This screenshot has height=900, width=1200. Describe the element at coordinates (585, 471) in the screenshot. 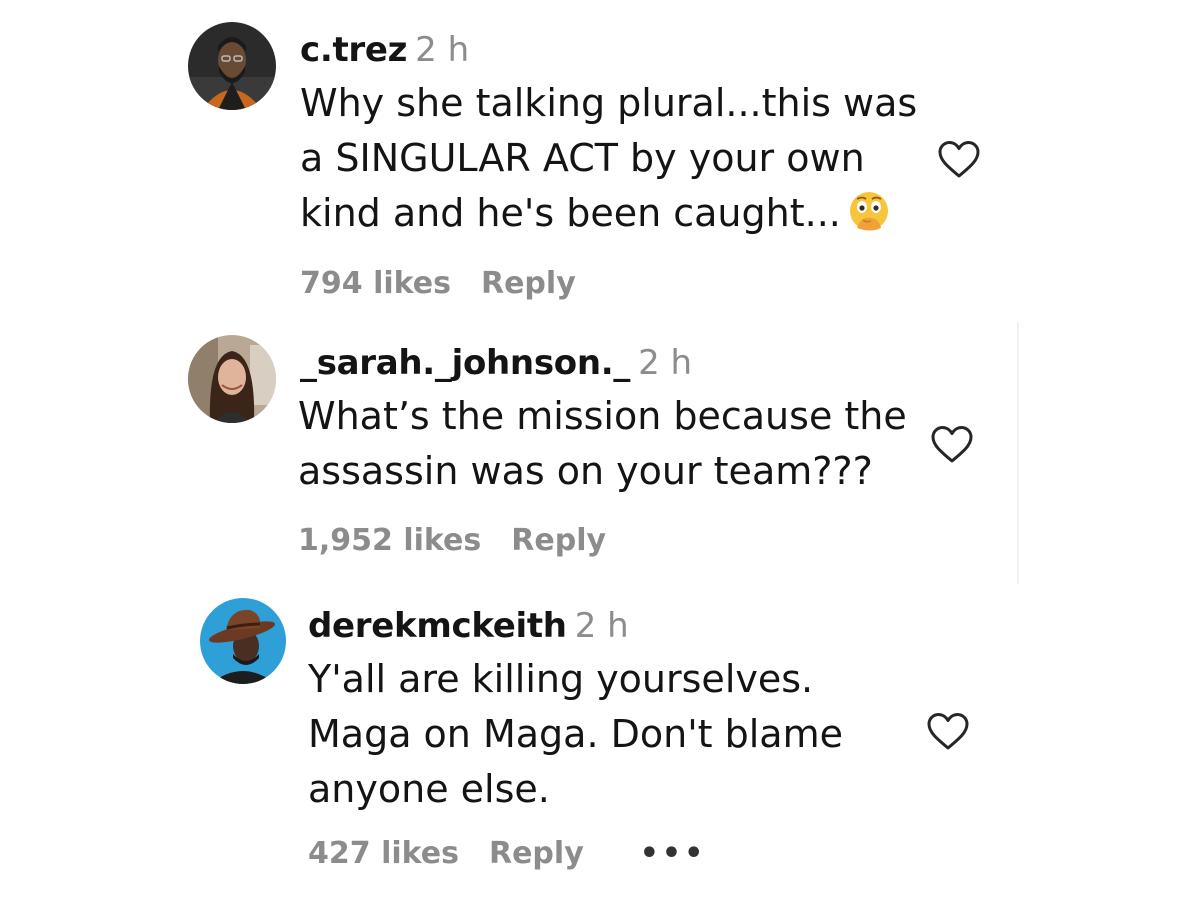

I see `comment-line: assassin was on your team???` at that location.